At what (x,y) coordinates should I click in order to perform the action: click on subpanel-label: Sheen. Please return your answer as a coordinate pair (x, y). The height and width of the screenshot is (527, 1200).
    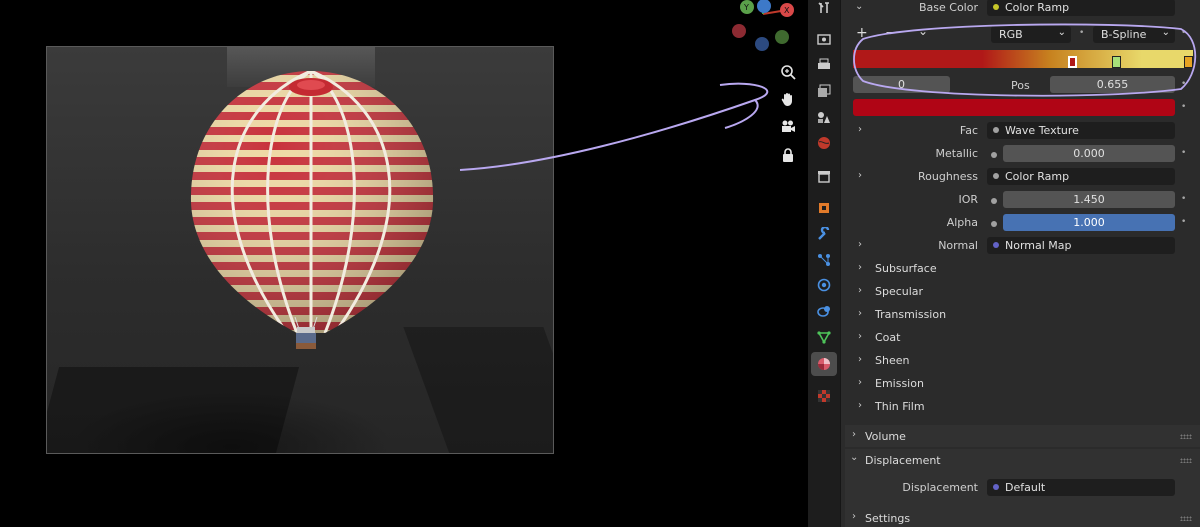
    Looking at the image, I should click on (892, 360).